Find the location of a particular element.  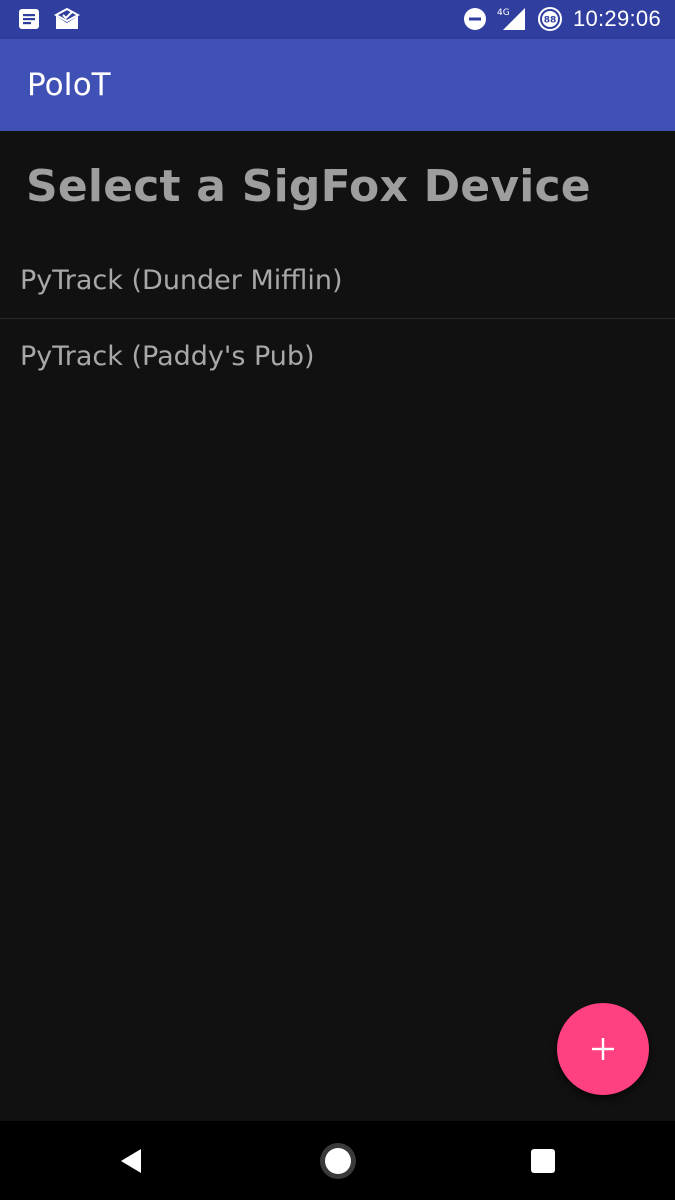

device-list-item: PyTrack (Dunder Mifflin) is located at coordinates (337, 280).